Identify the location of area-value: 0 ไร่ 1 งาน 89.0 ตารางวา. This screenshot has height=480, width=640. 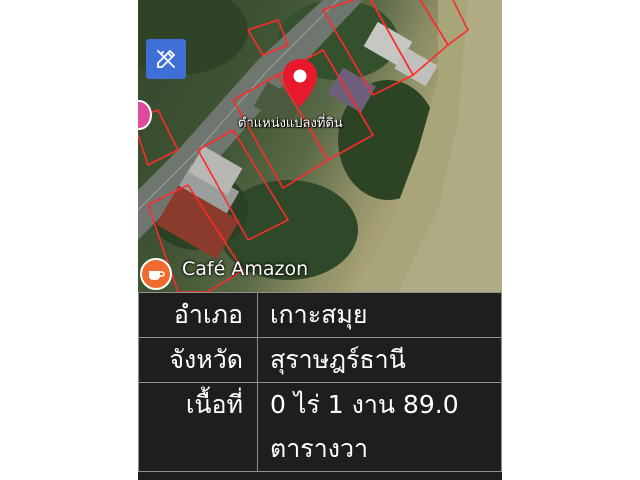
(379, 427).